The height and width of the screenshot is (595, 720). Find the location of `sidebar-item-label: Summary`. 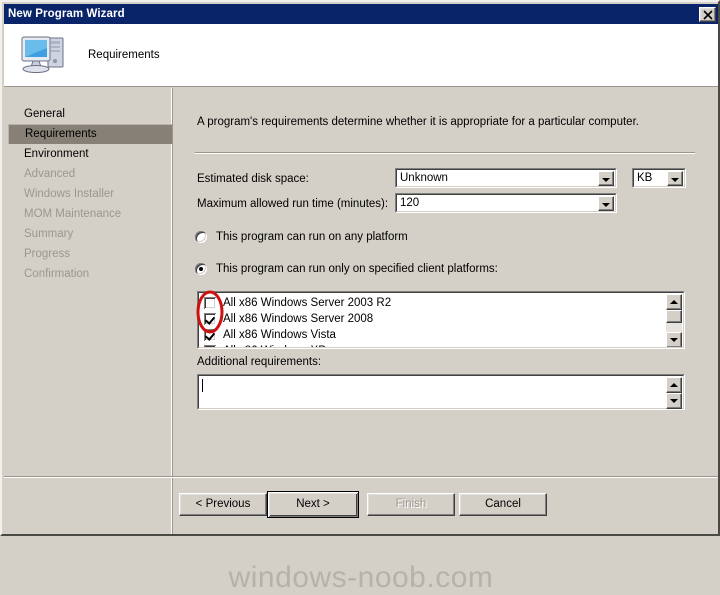

sidebar-item-label: Summary is located at coordinates (49, 234).